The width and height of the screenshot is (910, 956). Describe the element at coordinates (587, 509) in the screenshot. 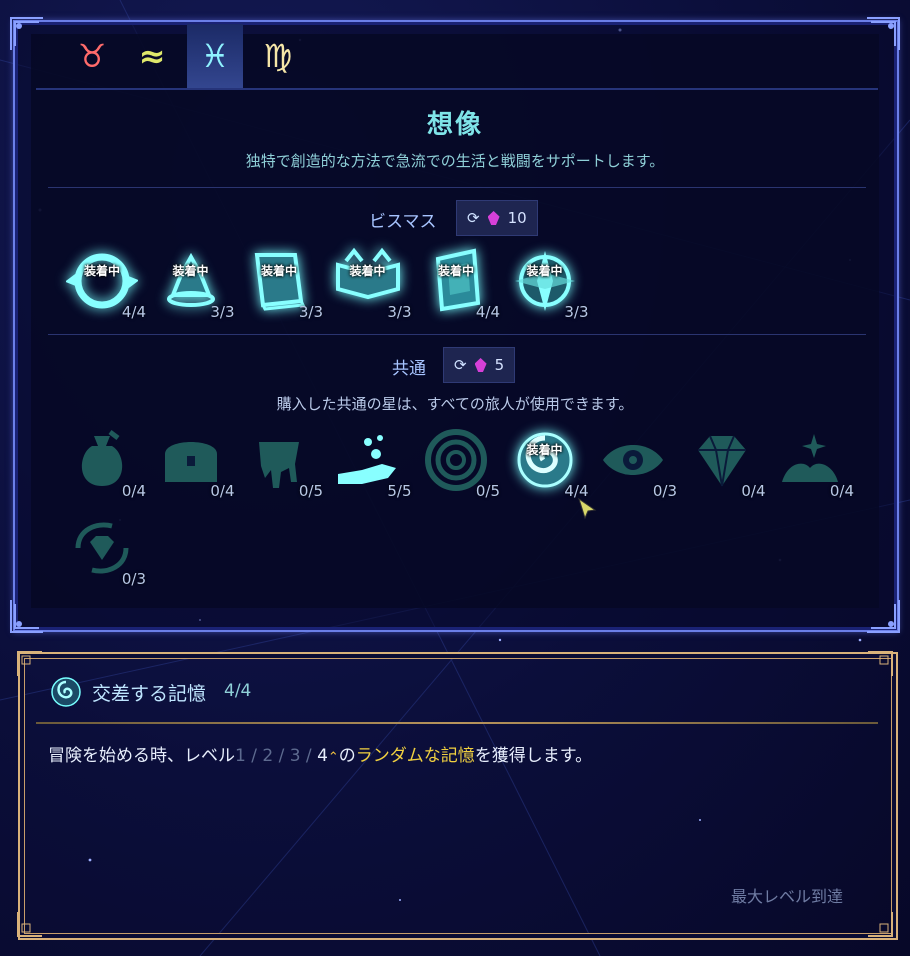

I see `cursor-icon` at that location.